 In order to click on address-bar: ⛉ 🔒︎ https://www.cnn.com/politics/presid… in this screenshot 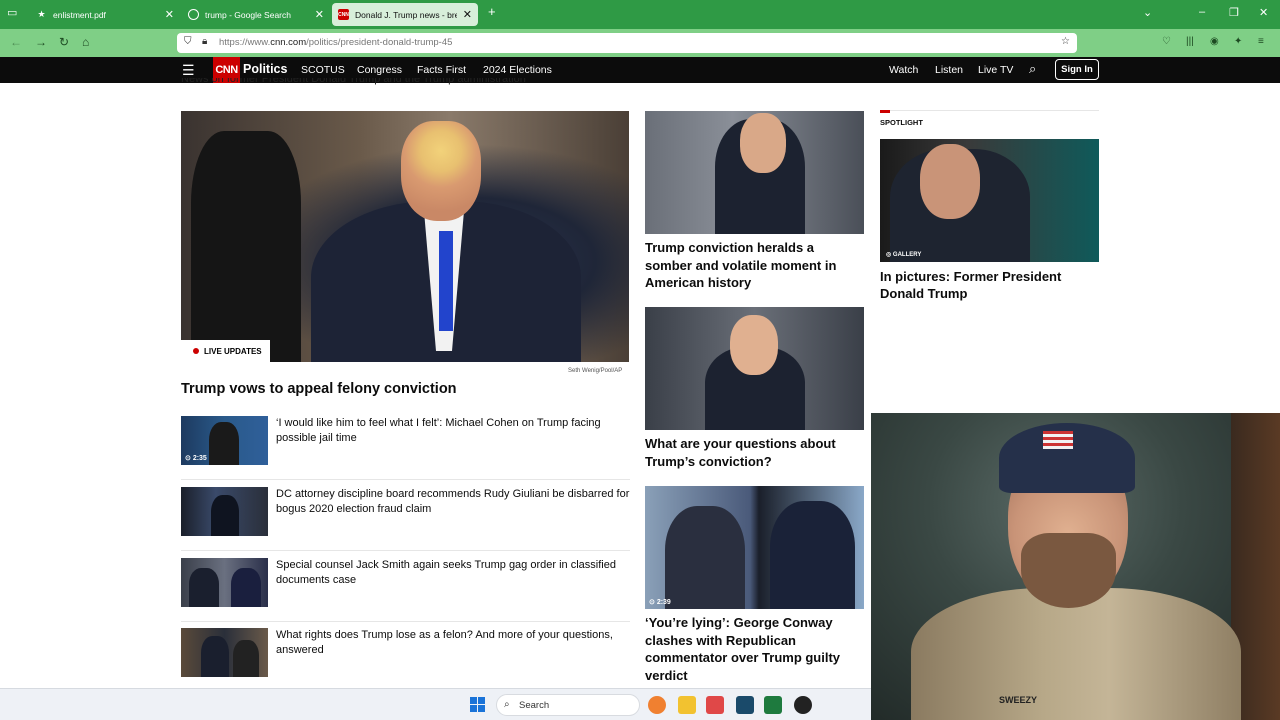, I will do `click(627, 43)`.